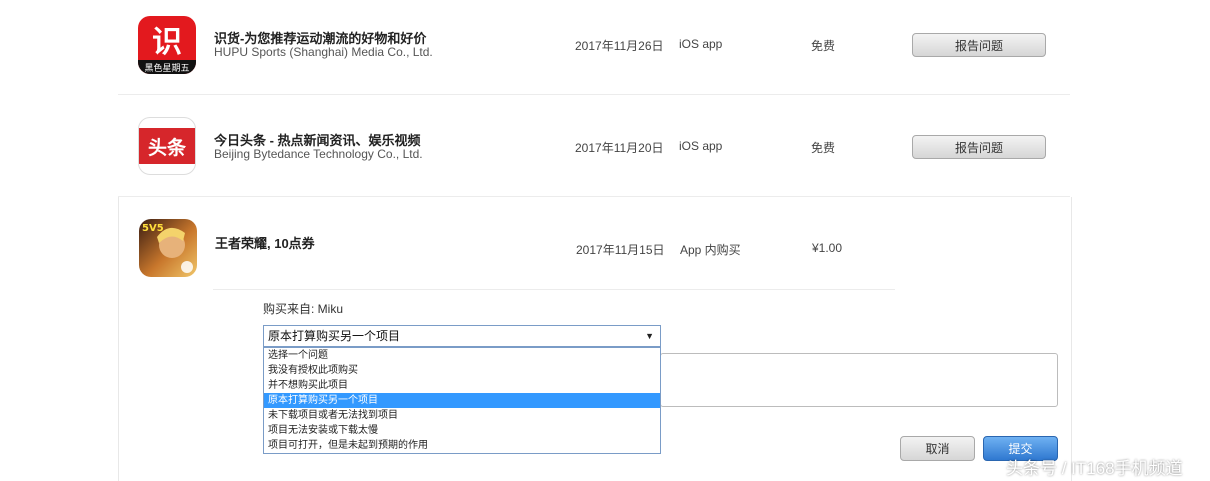  I want to click on svg-text: 头条, so click(167, 147).